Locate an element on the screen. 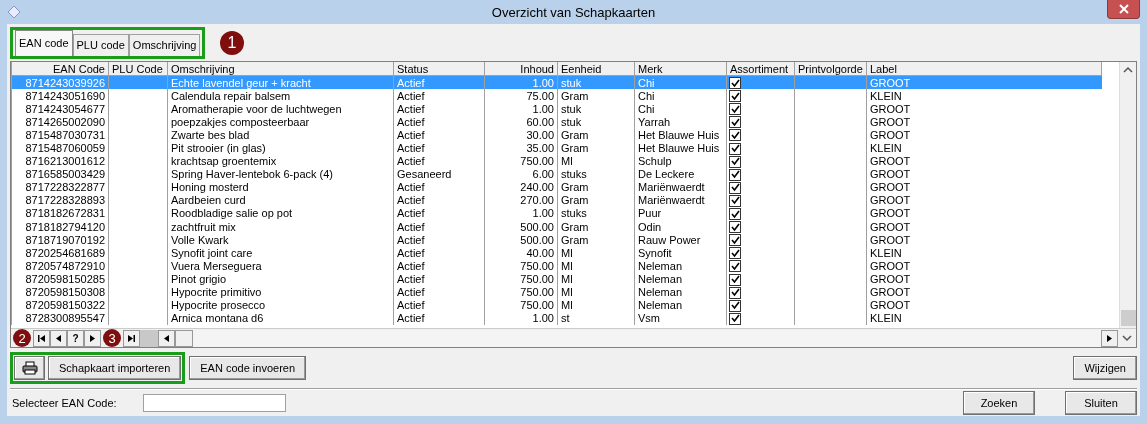 This screenshot has height=424, width=1147. table-row: 8720598150285 Pinot grigio Actief 750.00 Ml Neleman GROOT is located at coordinates (556, 279).